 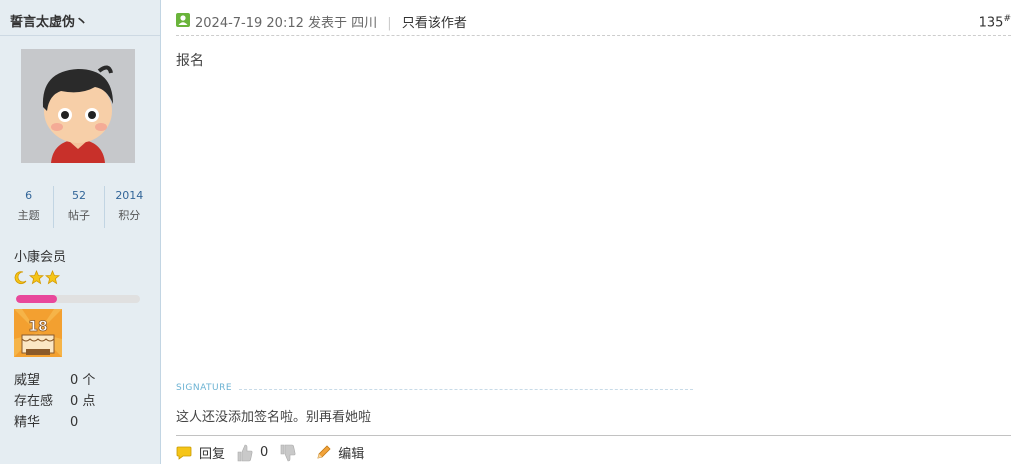 I want to click on prop-value: 0 点, so click(x=83, y=401).